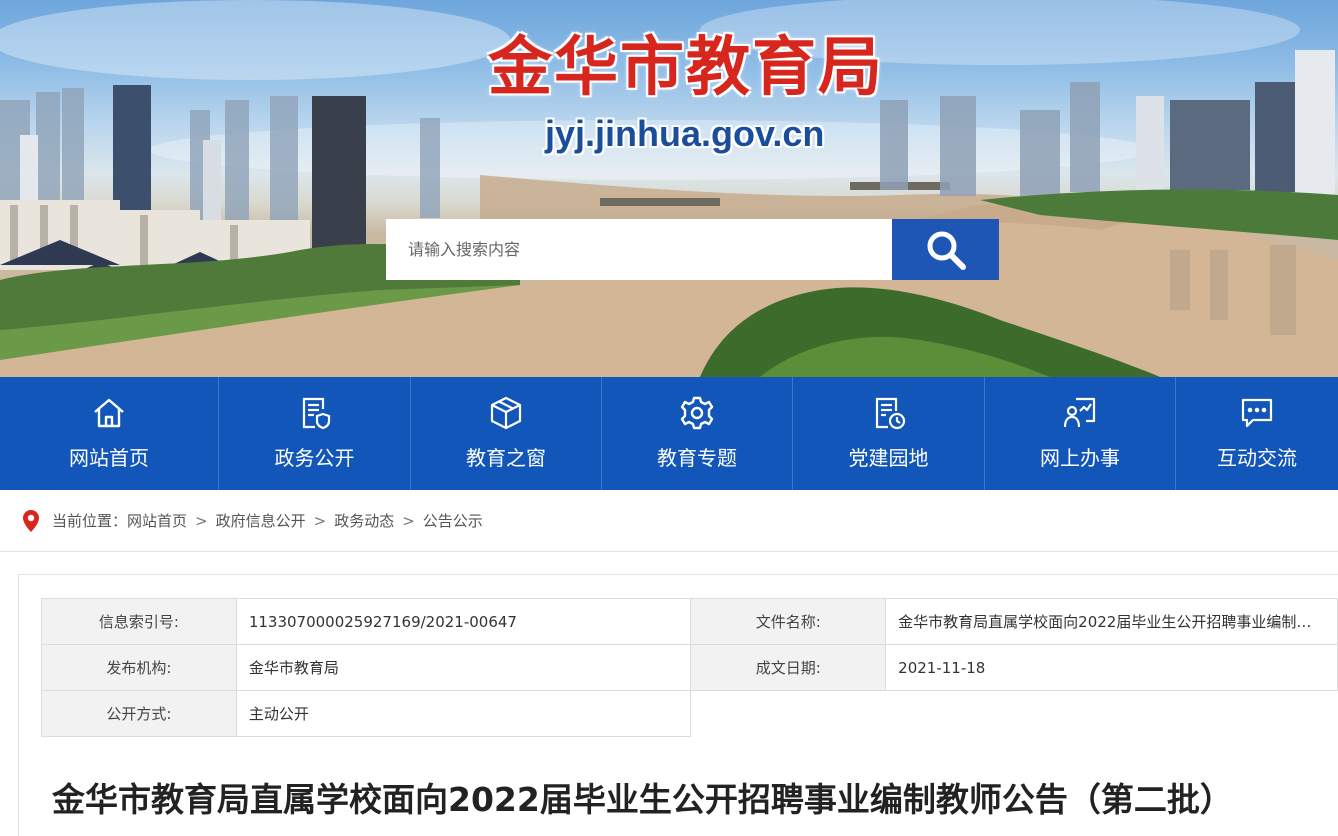 The image size is (1338, 836). I want to click on search-button, so click(945, 249).